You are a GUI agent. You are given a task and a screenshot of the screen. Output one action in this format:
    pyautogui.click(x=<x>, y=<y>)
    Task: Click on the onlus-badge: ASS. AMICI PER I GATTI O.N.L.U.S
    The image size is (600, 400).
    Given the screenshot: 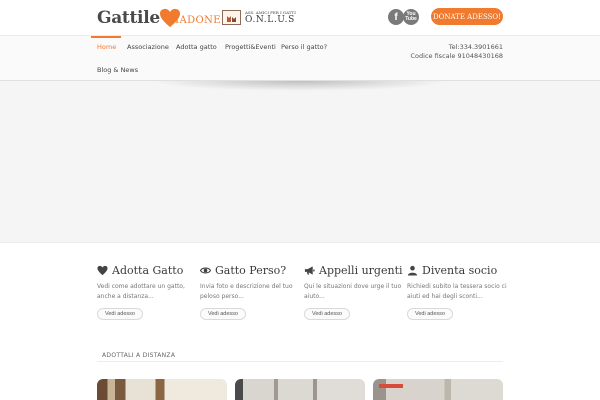 What is the action you would take?
    pyautogui.click(x=259, y=17)
    